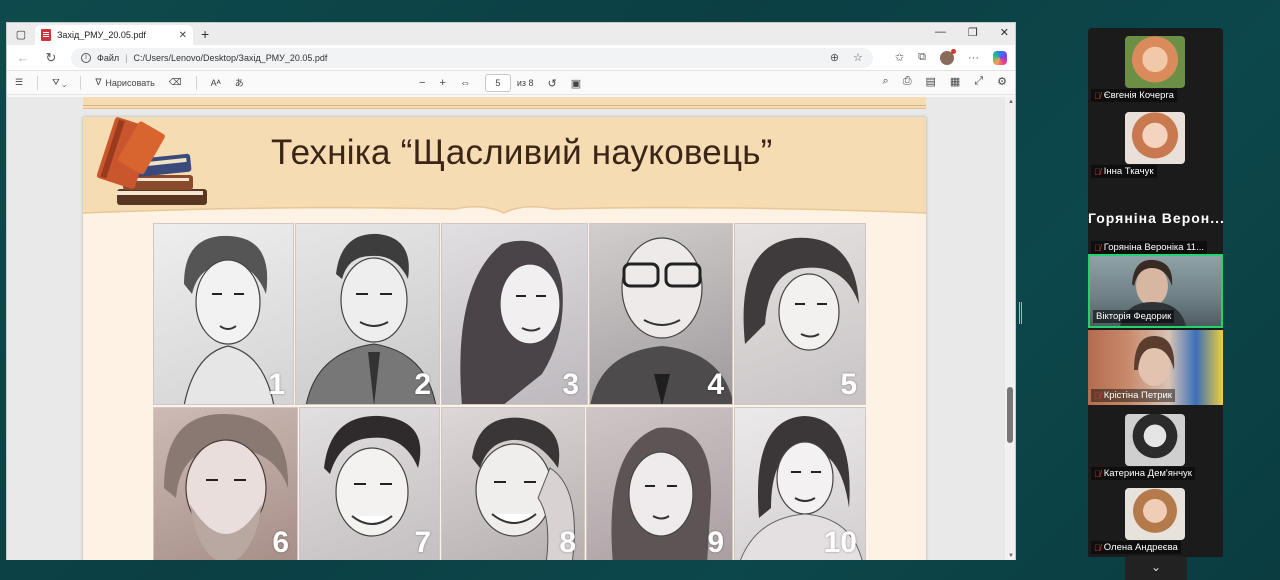  What do you see at coordinates (513, 483) in the screenshot?
I see `portrait-8: 8` at bounding box center [513, 483].